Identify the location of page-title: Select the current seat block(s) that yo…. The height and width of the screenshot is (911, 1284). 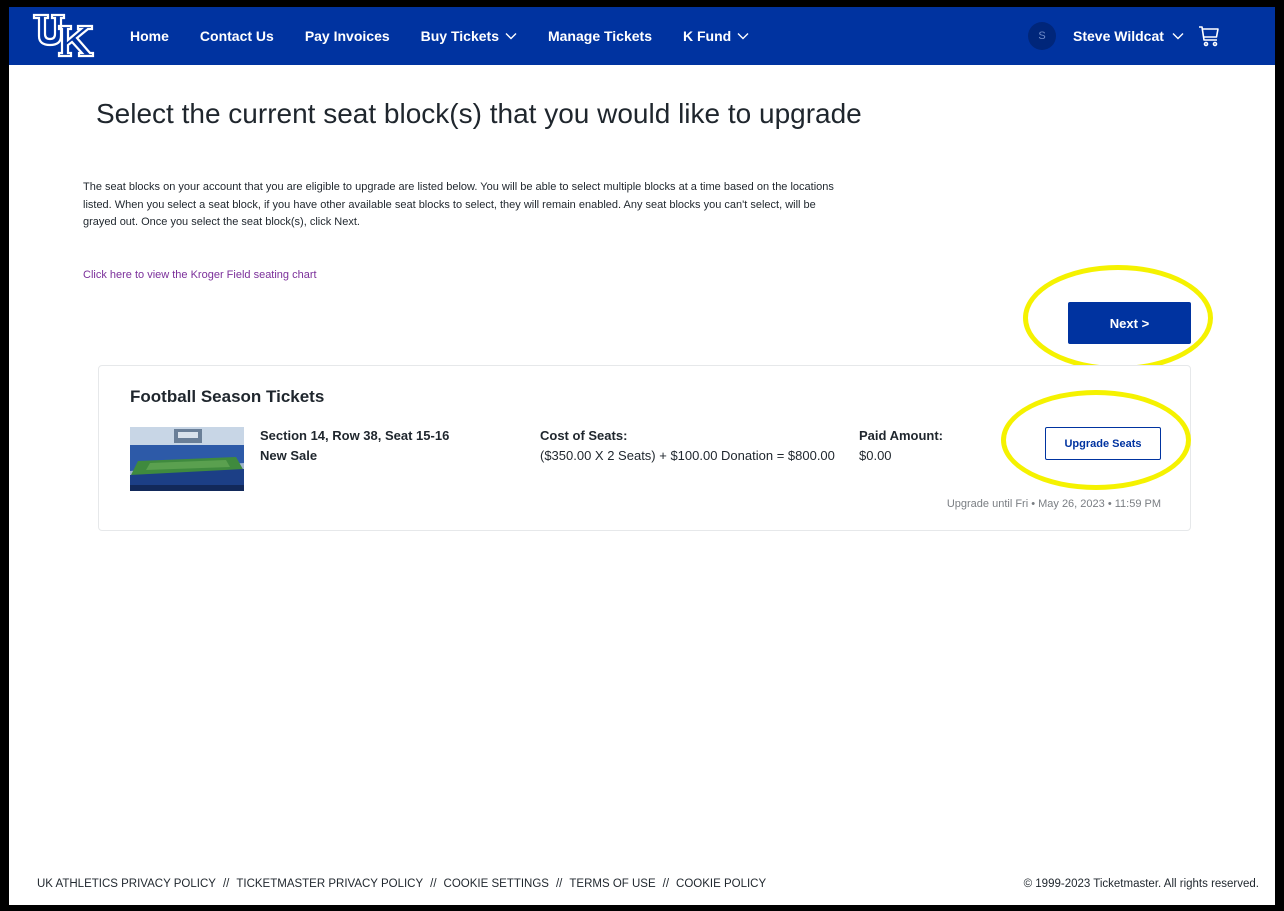
(479, 113).